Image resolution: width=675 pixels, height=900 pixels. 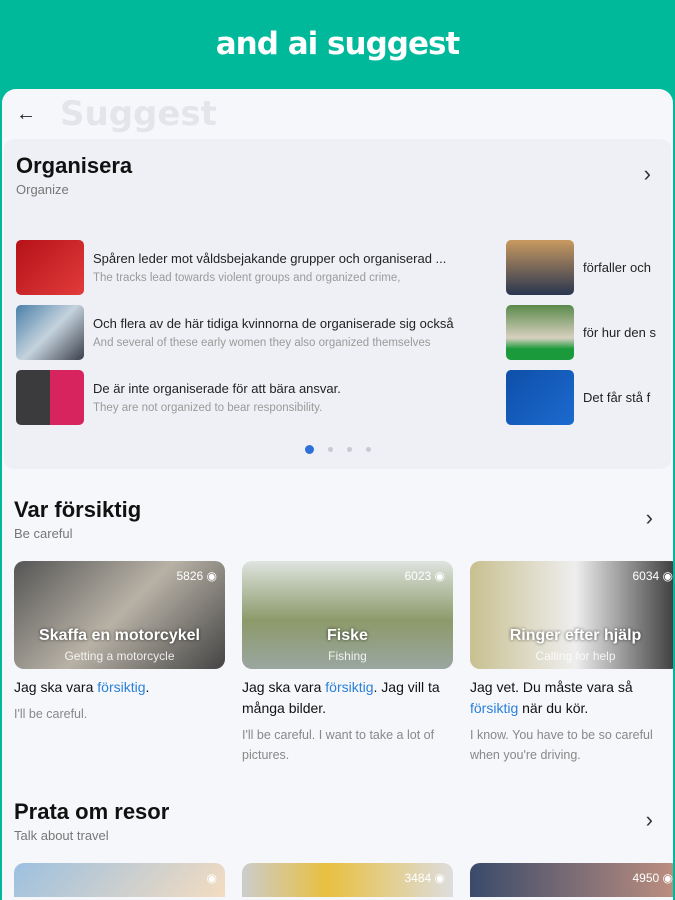 I want to click on card-title: Ringer efter hjälp, so click(x=575, y=635).